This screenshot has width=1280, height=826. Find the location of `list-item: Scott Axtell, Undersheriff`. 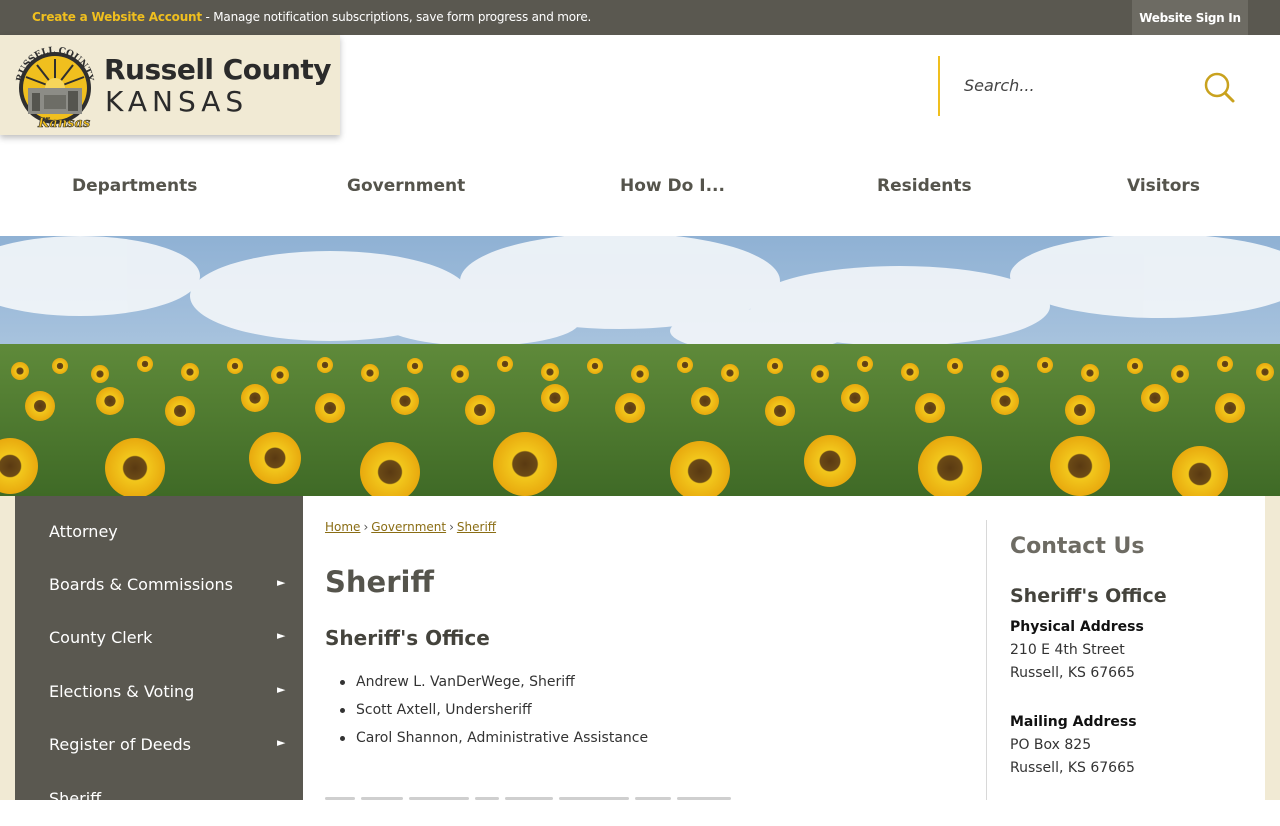

list-item: Scott Axtell, Undersheriff is located at coordinates (493, 714).